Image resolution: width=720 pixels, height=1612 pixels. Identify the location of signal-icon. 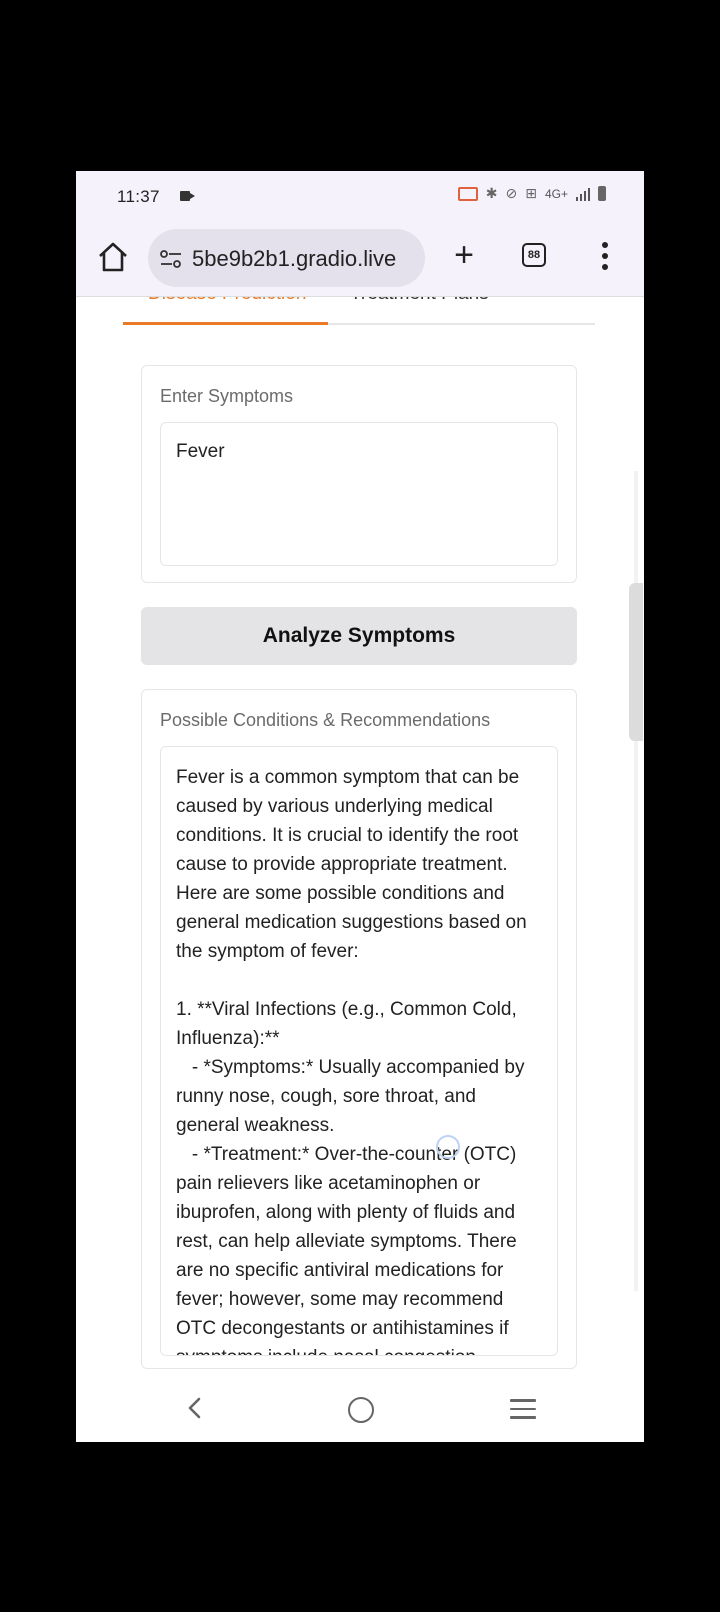
(583, 194).